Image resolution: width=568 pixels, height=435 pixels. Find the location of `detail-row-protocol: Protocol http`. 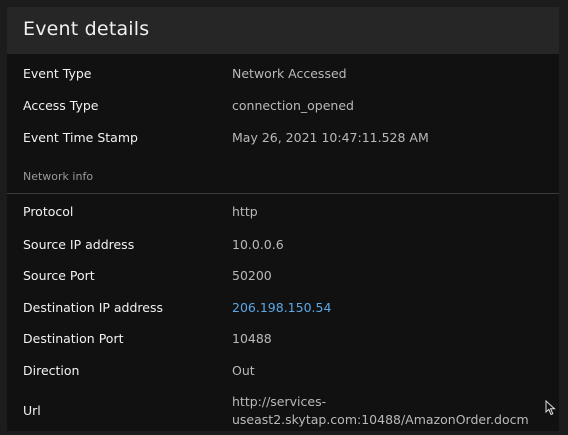

detail-row-protocol: Protocol http is located at coordinates (284, 212).